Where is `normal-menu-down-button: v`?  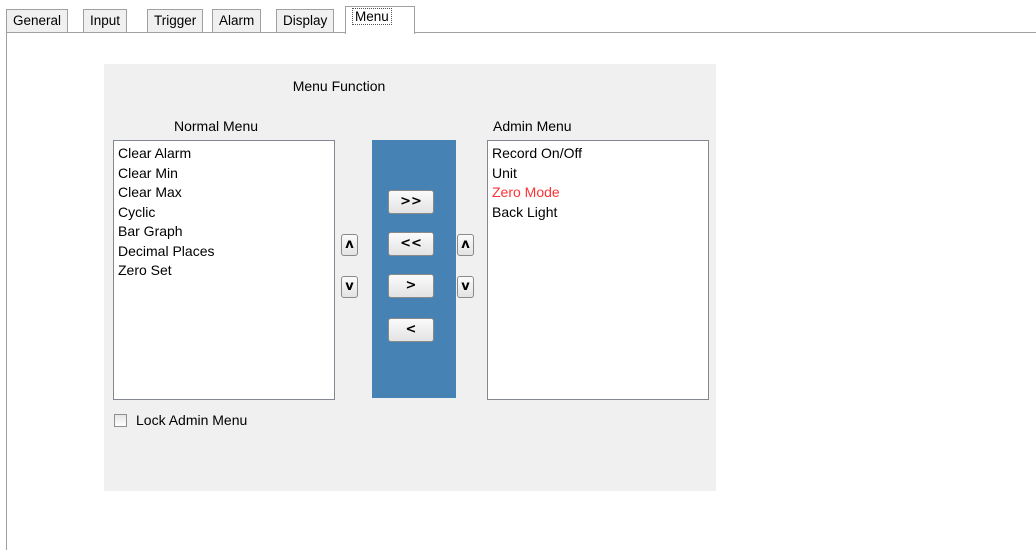 normal-menu-down-button: v is located at coordinates (349, 287).